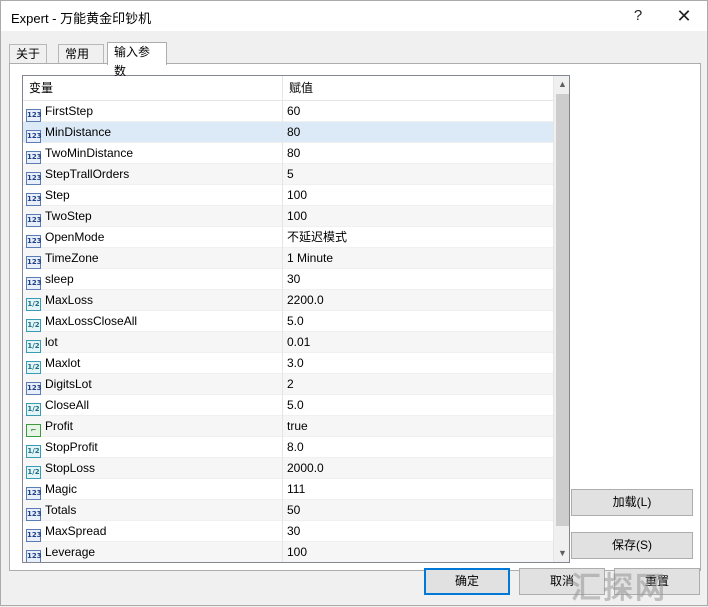 This screenshot has width=708, height=607. I want to click on table-row: 123 OpenMode 不延迟模式, so click(288, 237).